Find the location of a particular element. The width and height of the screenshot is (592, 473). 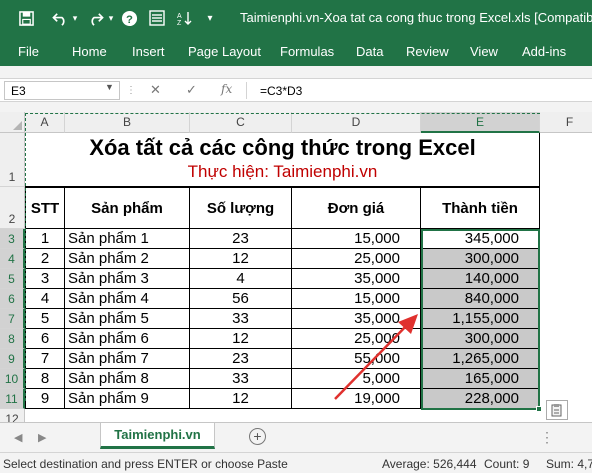

undo-dropdown-icon: ▾ is located at coordinates (75, 18).